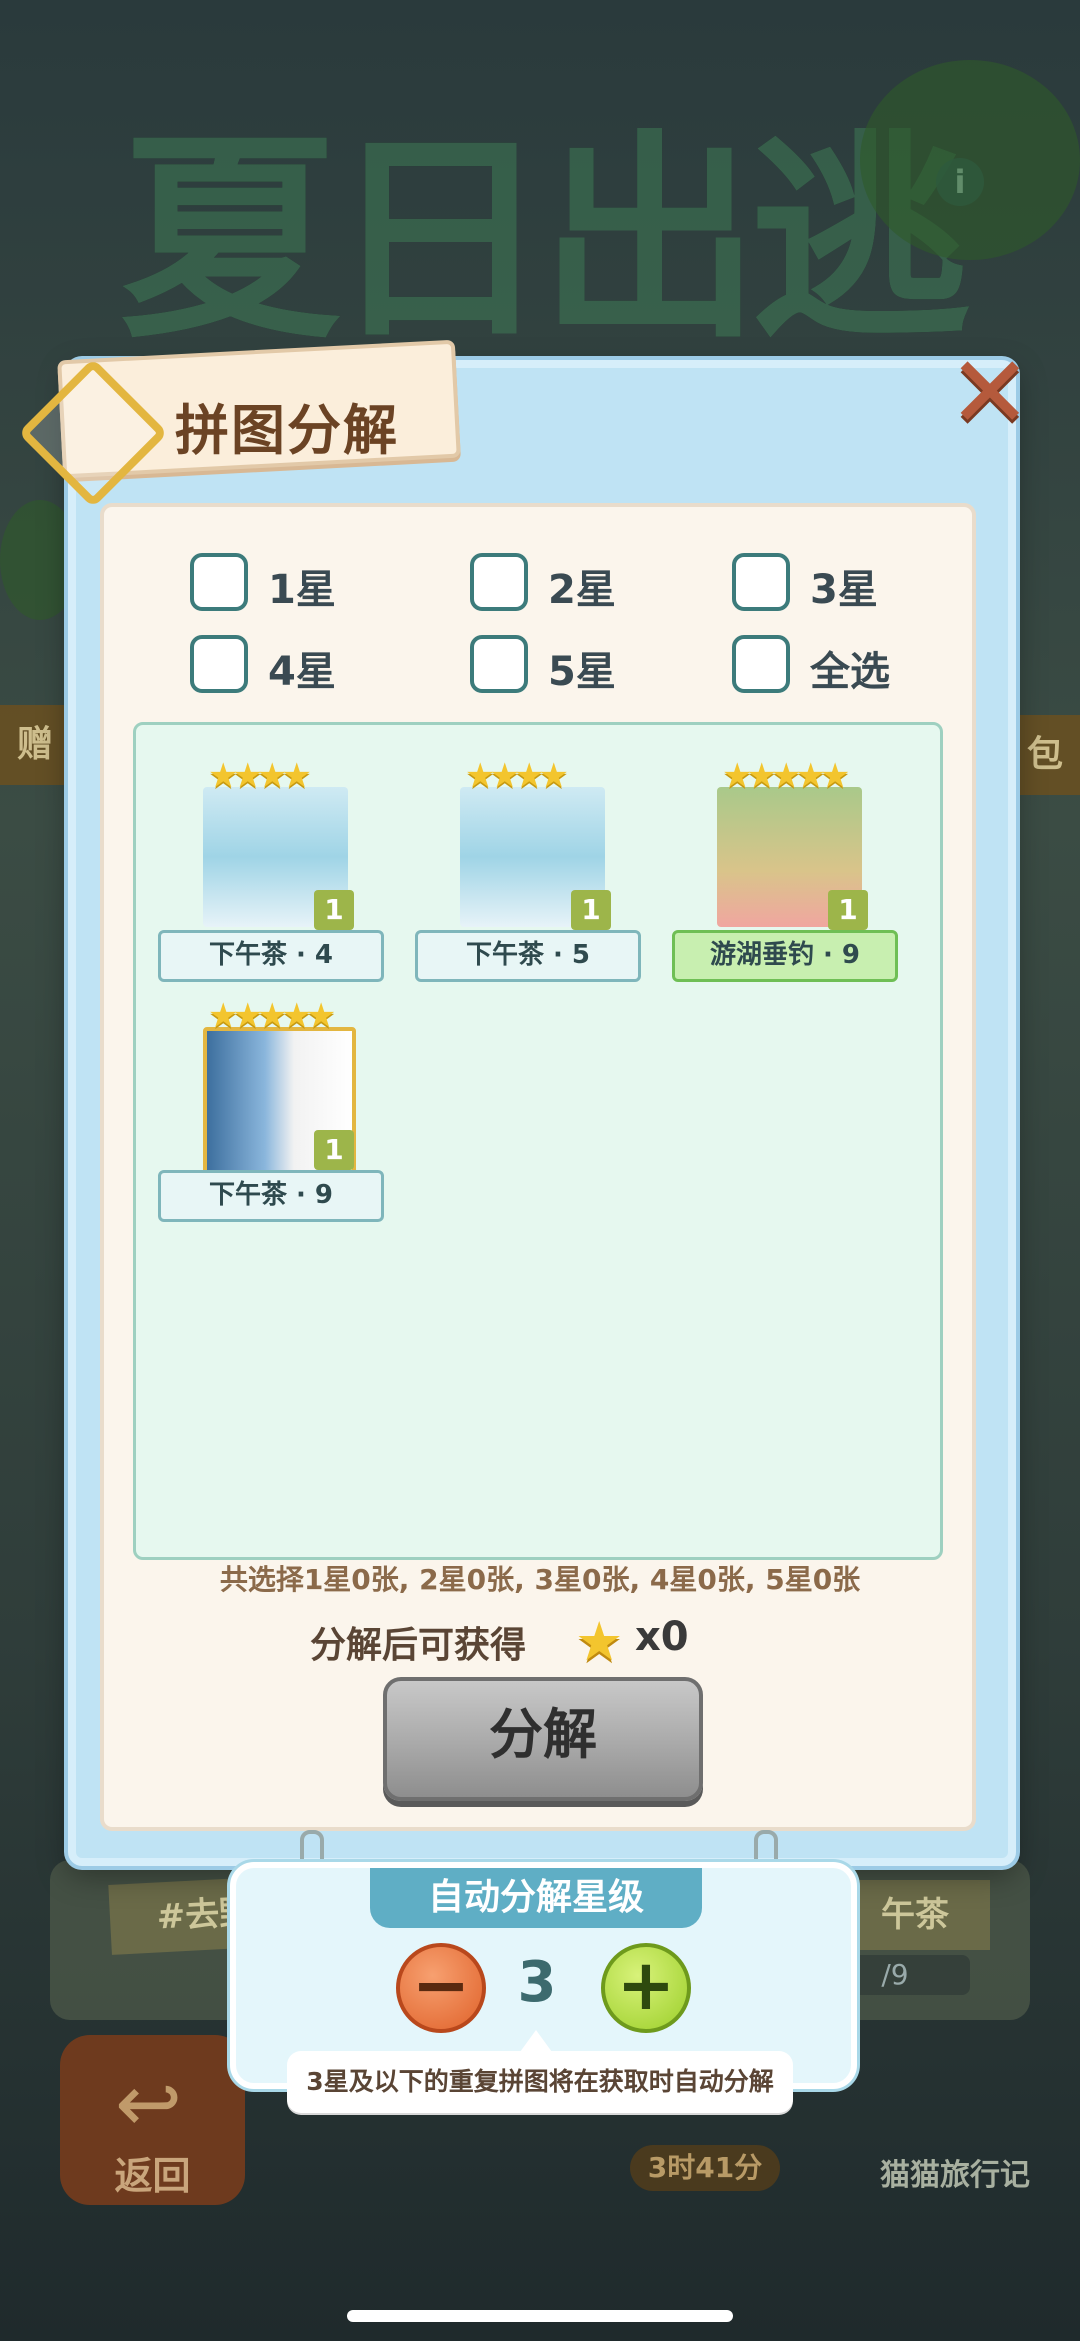 This screenshot has height=2341, width=1080. I want to click on decompose-button: 分解, so click(543, 1739).